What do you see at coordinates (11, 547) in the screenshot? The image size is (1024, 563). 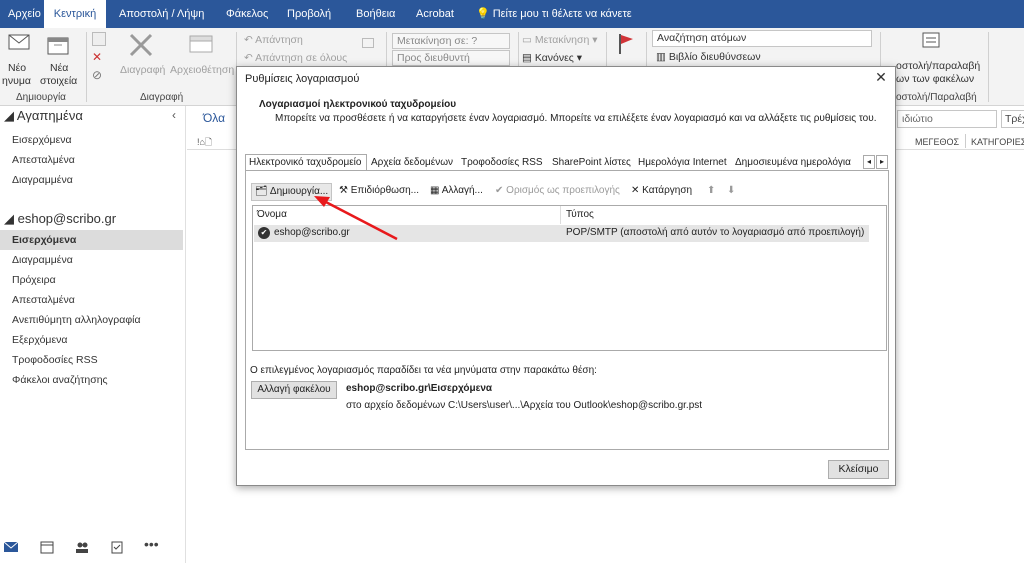 I see `mail-icon` at bounding box center [11, 547].